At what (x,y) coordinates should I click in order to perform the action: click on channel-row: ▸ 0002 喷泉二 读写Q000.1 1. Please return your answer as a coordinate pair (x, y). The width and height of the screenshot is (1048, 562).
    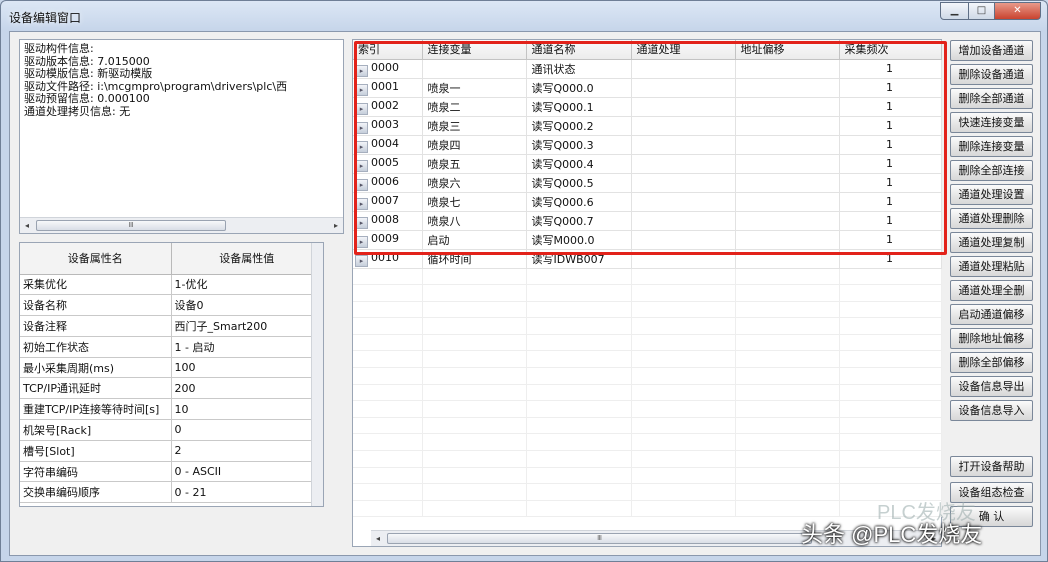
    Looking at the image, I should click on (647, 107).